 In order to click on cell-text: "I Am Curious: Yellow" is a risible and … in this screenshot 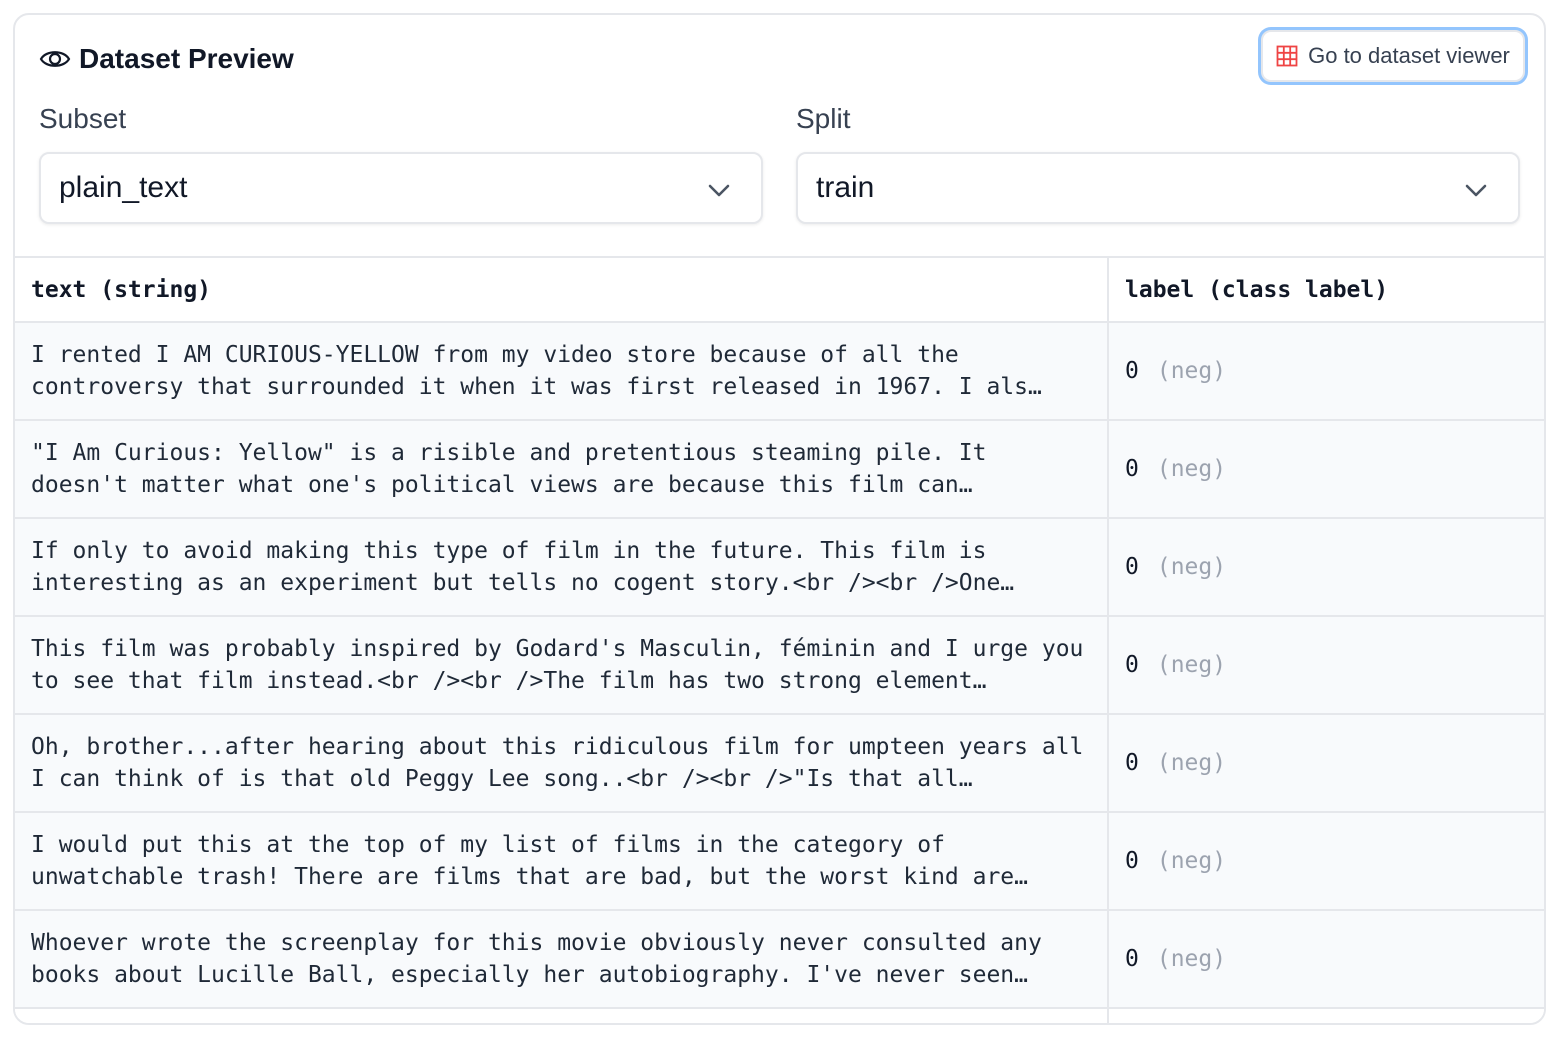, I will do `click(562, 469)`.